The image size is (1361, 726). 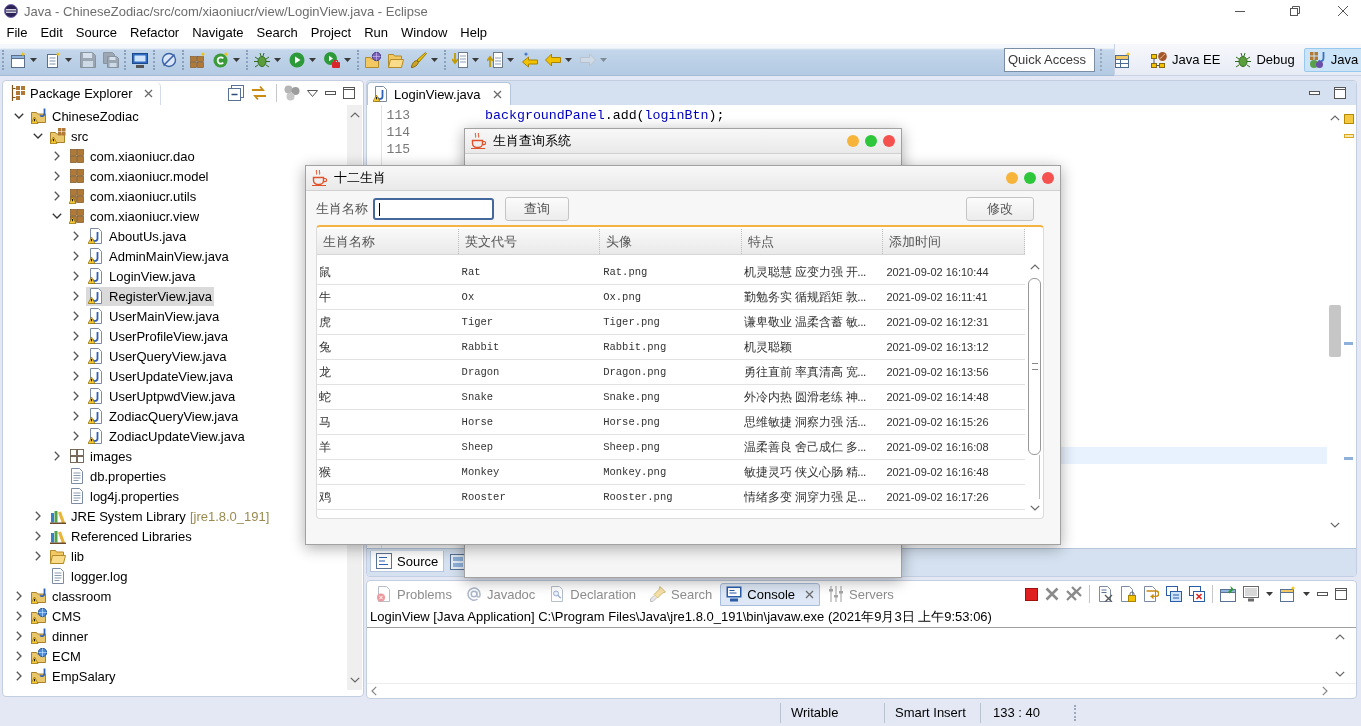 I want to click on close-icon, so click(x=497, y=94).